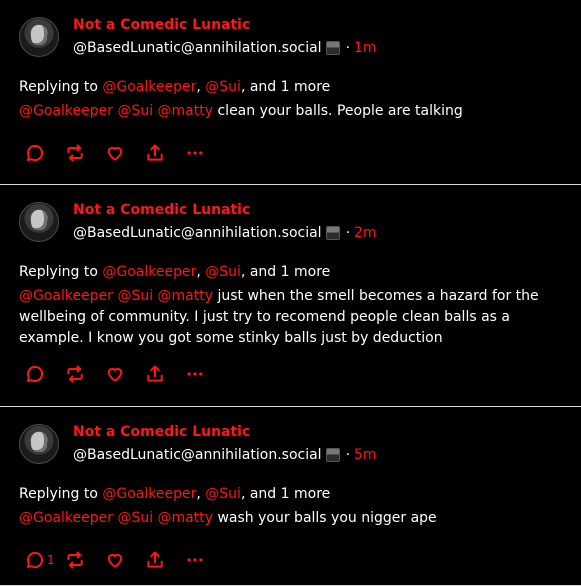 The width and height of the screenshot is (581, 586). What do you see at coordinates (365, 233) in the screenshot?
I see `timestamp: 2m` at bounding box center [365, 233].